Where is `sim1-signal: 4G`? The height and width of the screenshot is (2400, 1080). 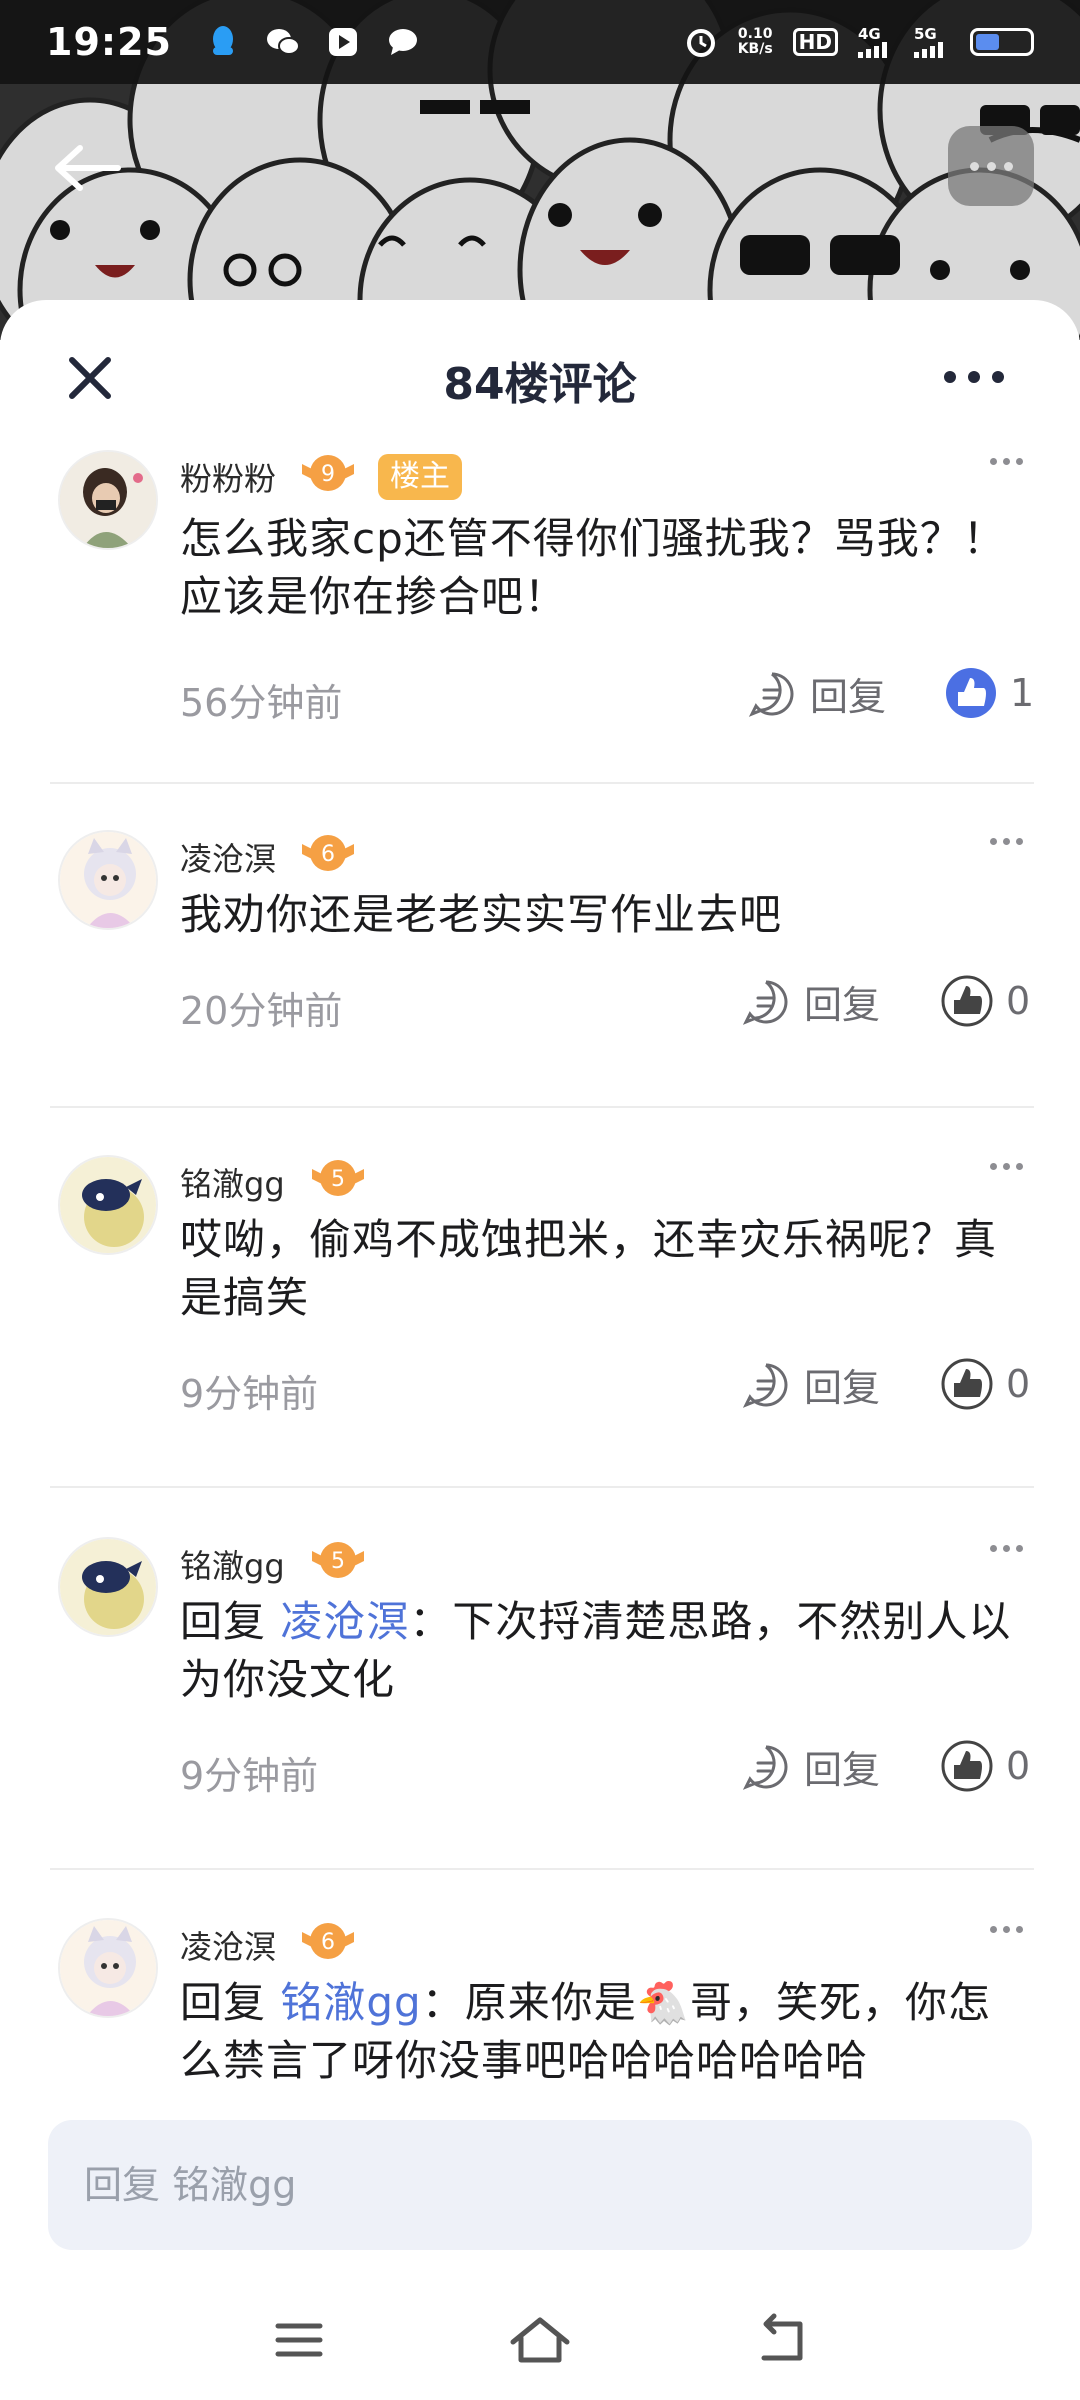 sim1-signal: 4G is located at coordinates (876, 42).